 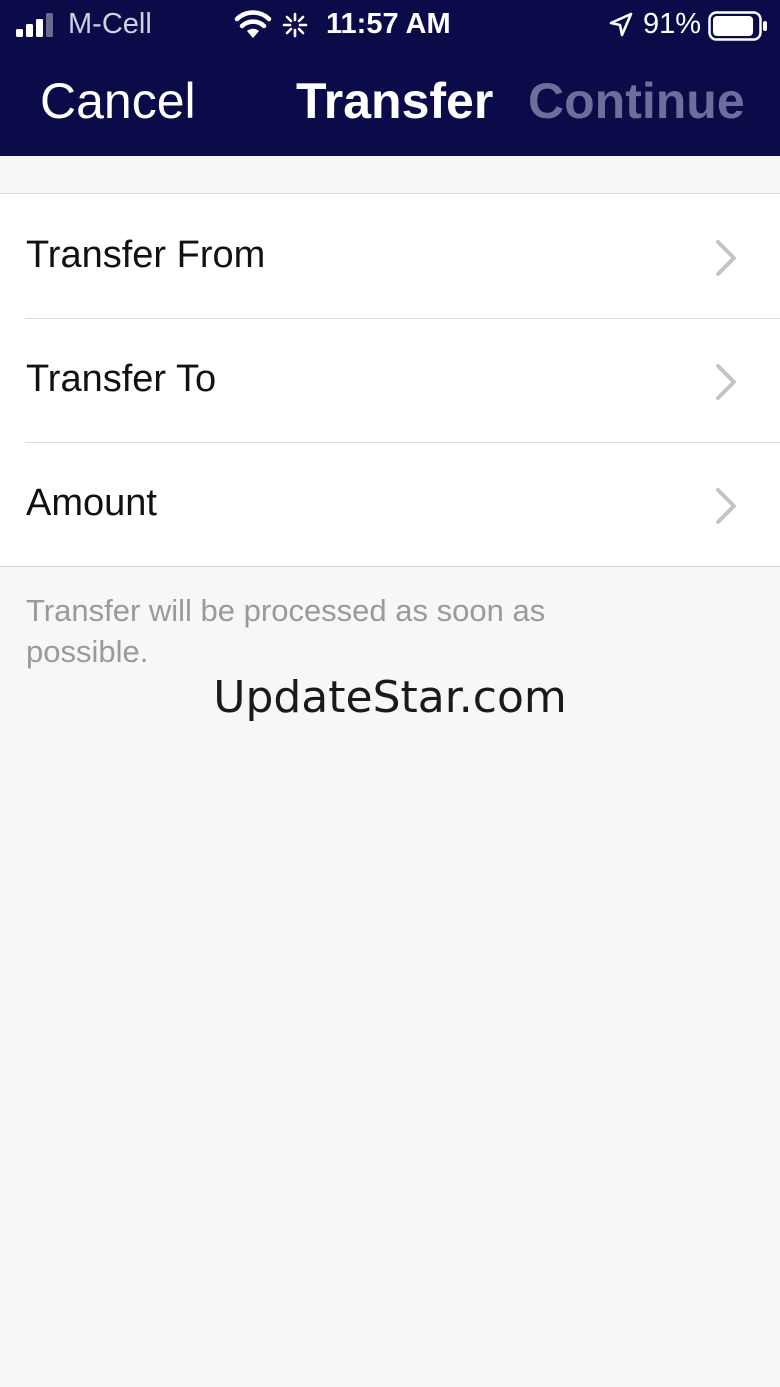 I want to click on amount-row: Amount, so click(x=390, y=504).